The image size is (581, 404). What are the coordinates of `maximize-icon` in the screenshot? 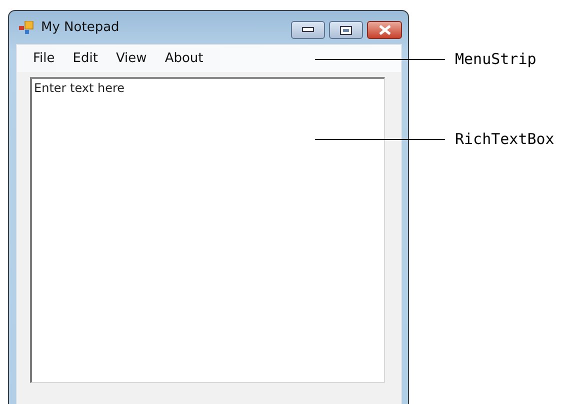 It's located at (346, 30).